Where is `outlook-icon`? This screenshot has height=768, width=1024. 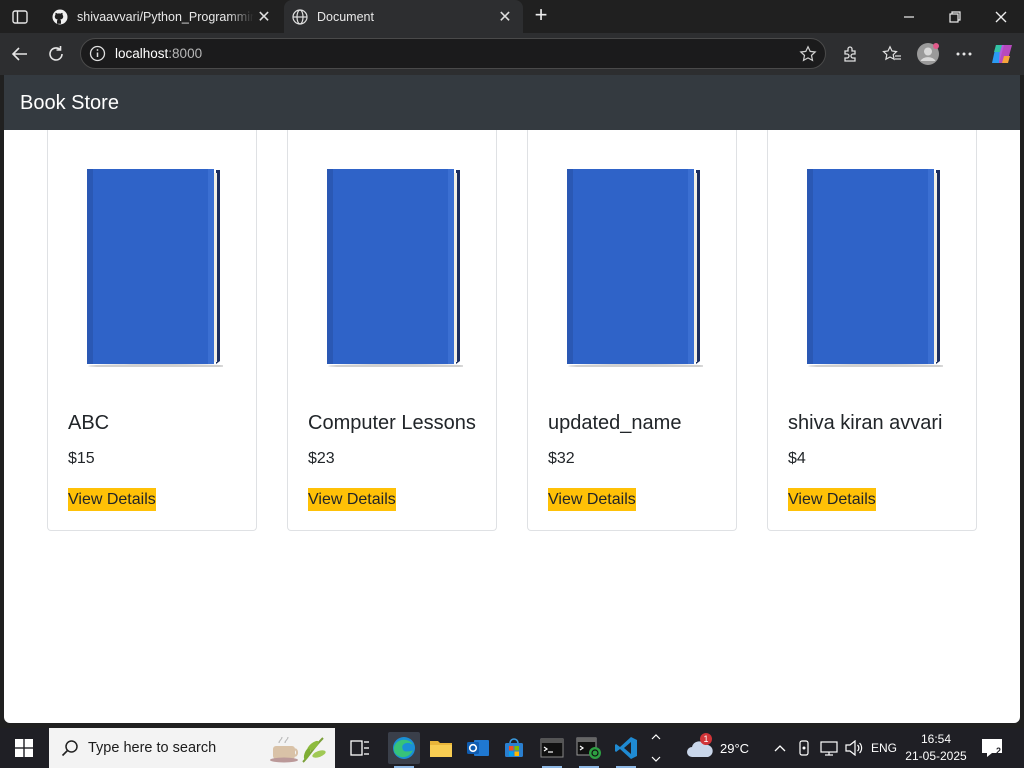
outlook-icon is located at coordinates (478, 748).